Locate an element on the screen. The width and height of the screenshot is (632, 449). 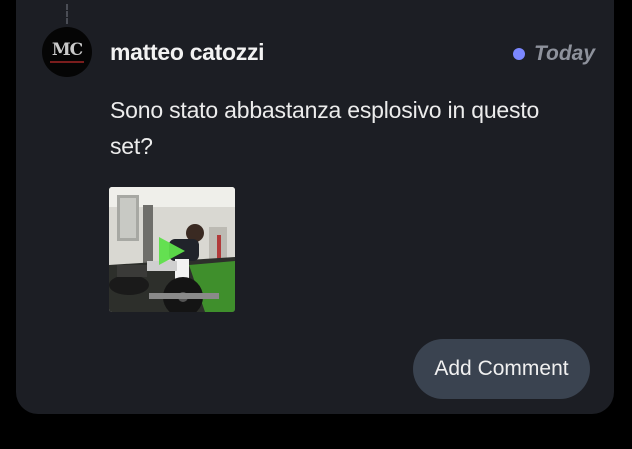
avatar-logo: MC is located at coordinates (67, 51).